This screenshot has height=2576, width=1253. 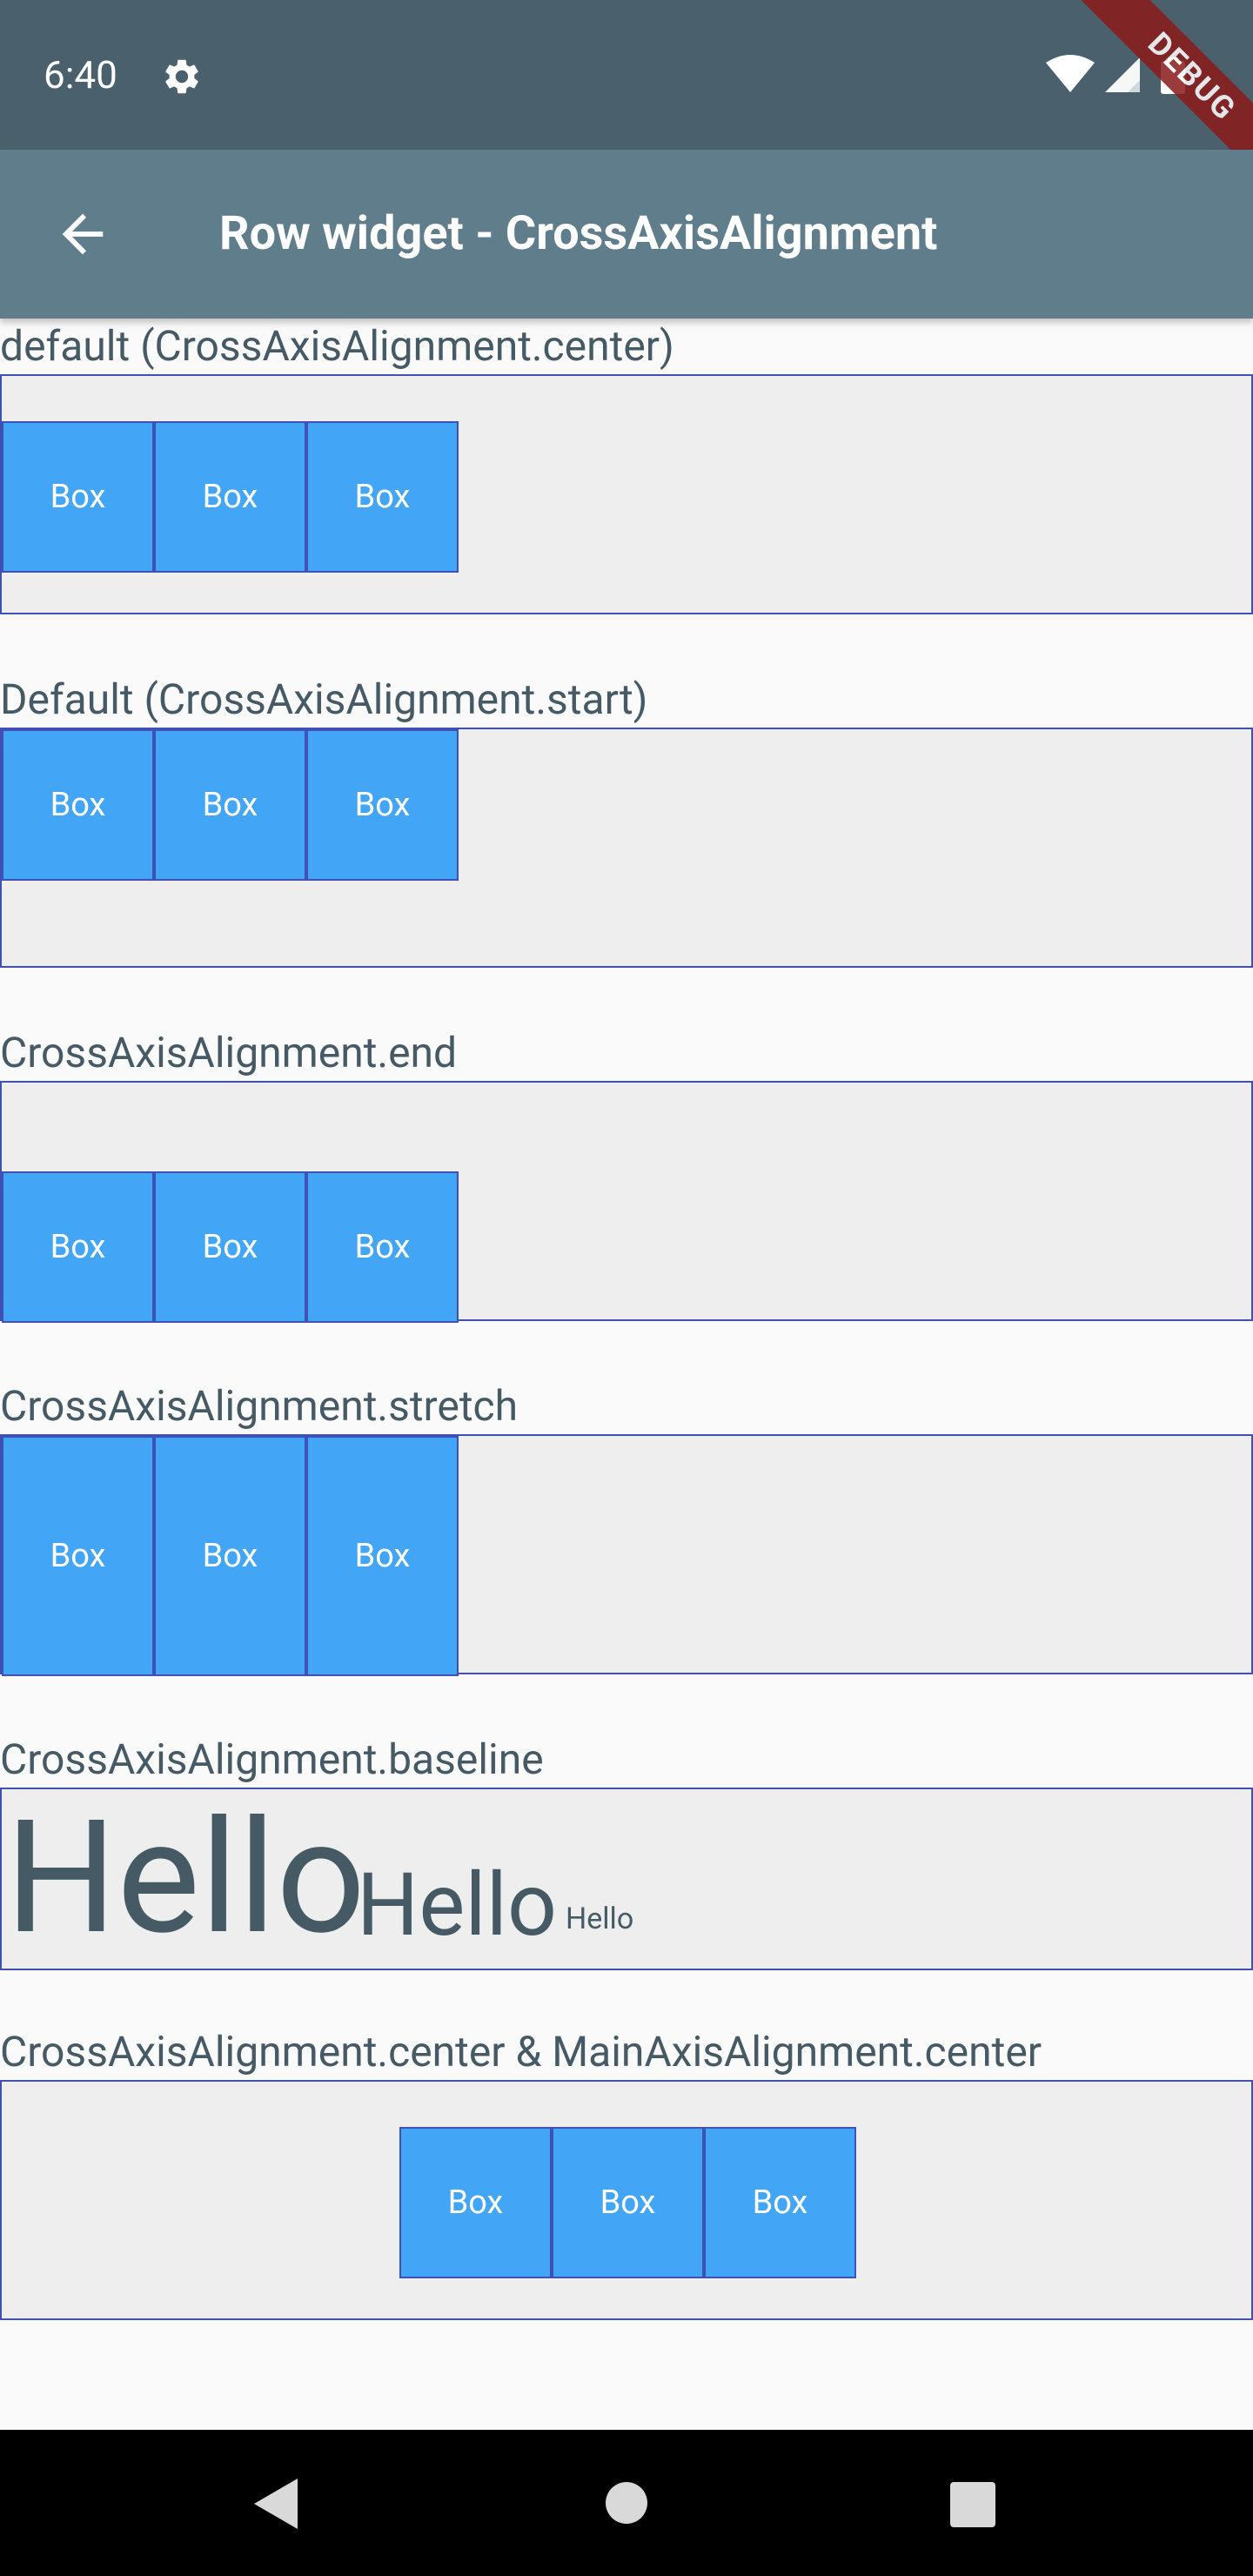 I want to click on status-time: 6:40, so click(x=80, y=74).